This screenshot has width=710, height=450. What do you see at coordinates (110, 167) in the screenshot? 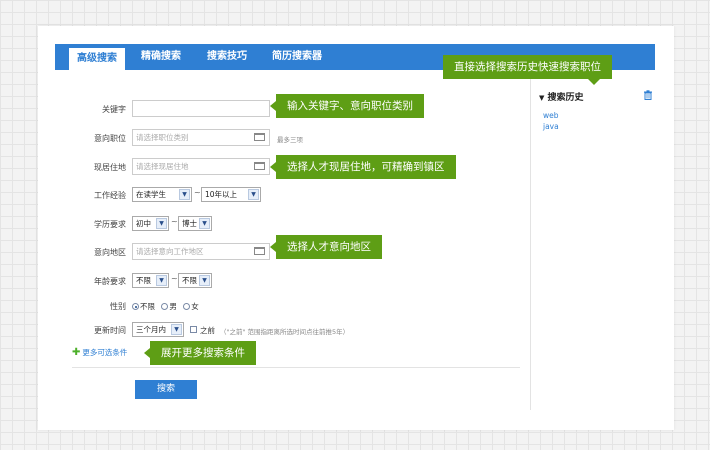
I see `residence-label: 现居住地` at bounding box center [110, 167].